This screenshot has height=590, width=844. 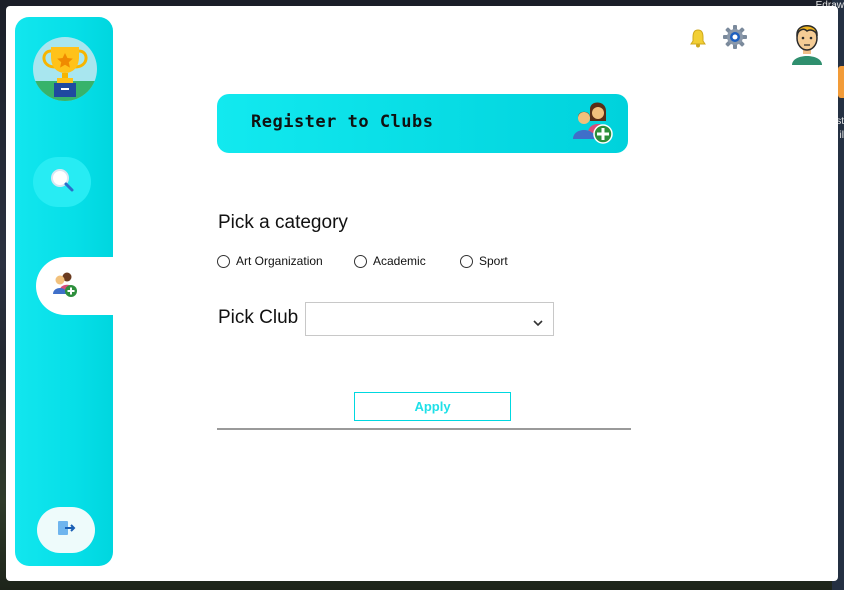 I want to click on background-app-shape, so click(x=841, y=82).